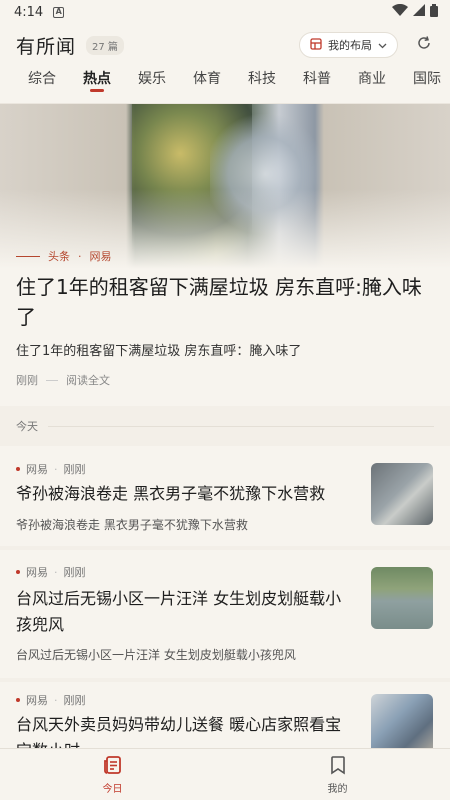 The width and height of the screenshot is (450, 800). Describe the element at coordinates (316, 45) in the screenshot. I see `layout-icon` at that location.